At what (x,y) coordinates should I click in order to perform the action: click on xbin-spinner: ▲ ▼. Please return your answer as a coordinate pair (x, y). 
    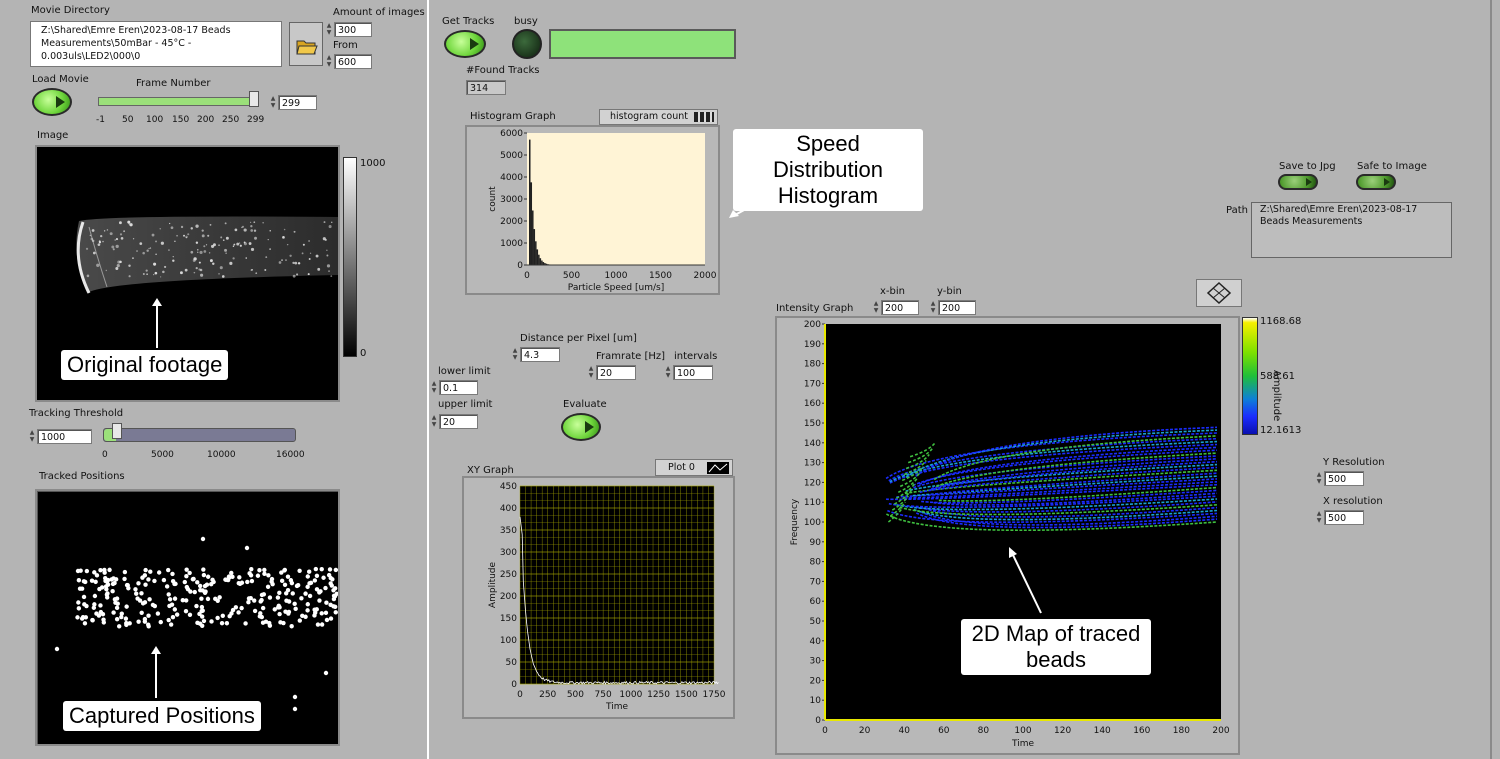
    Looking at the image, I should click on (876, 307).